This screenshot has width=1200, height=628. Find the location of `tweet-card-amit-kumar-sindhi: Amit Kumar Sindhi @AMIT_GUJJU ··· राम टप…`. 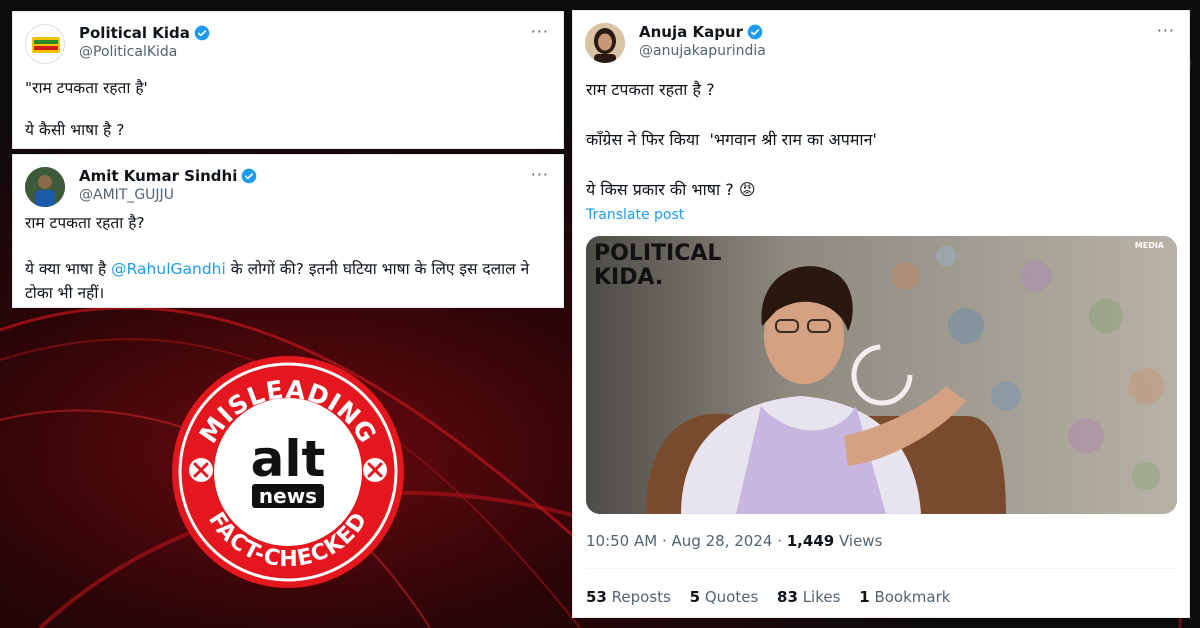

tweet-card-amit-kumar-sindhi: Amit Kumar Sindhi @AMIT_GUJJU ··· राम टप… is located at coordinates (288, 231).